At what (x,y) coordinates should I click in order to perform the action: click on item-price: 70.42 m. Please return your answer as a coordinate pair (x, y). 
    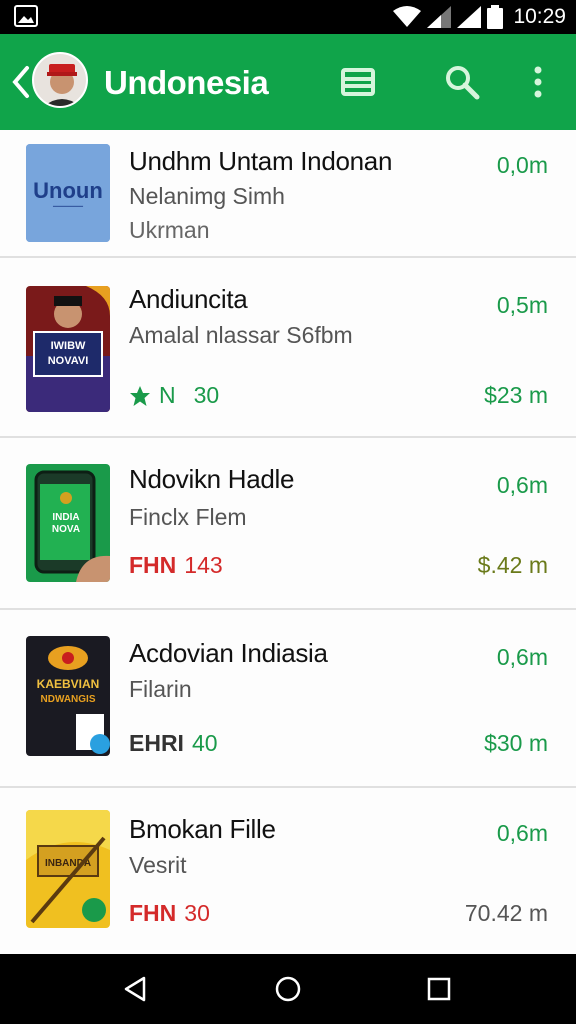
    Looking at the image, I should click on (506, 913).